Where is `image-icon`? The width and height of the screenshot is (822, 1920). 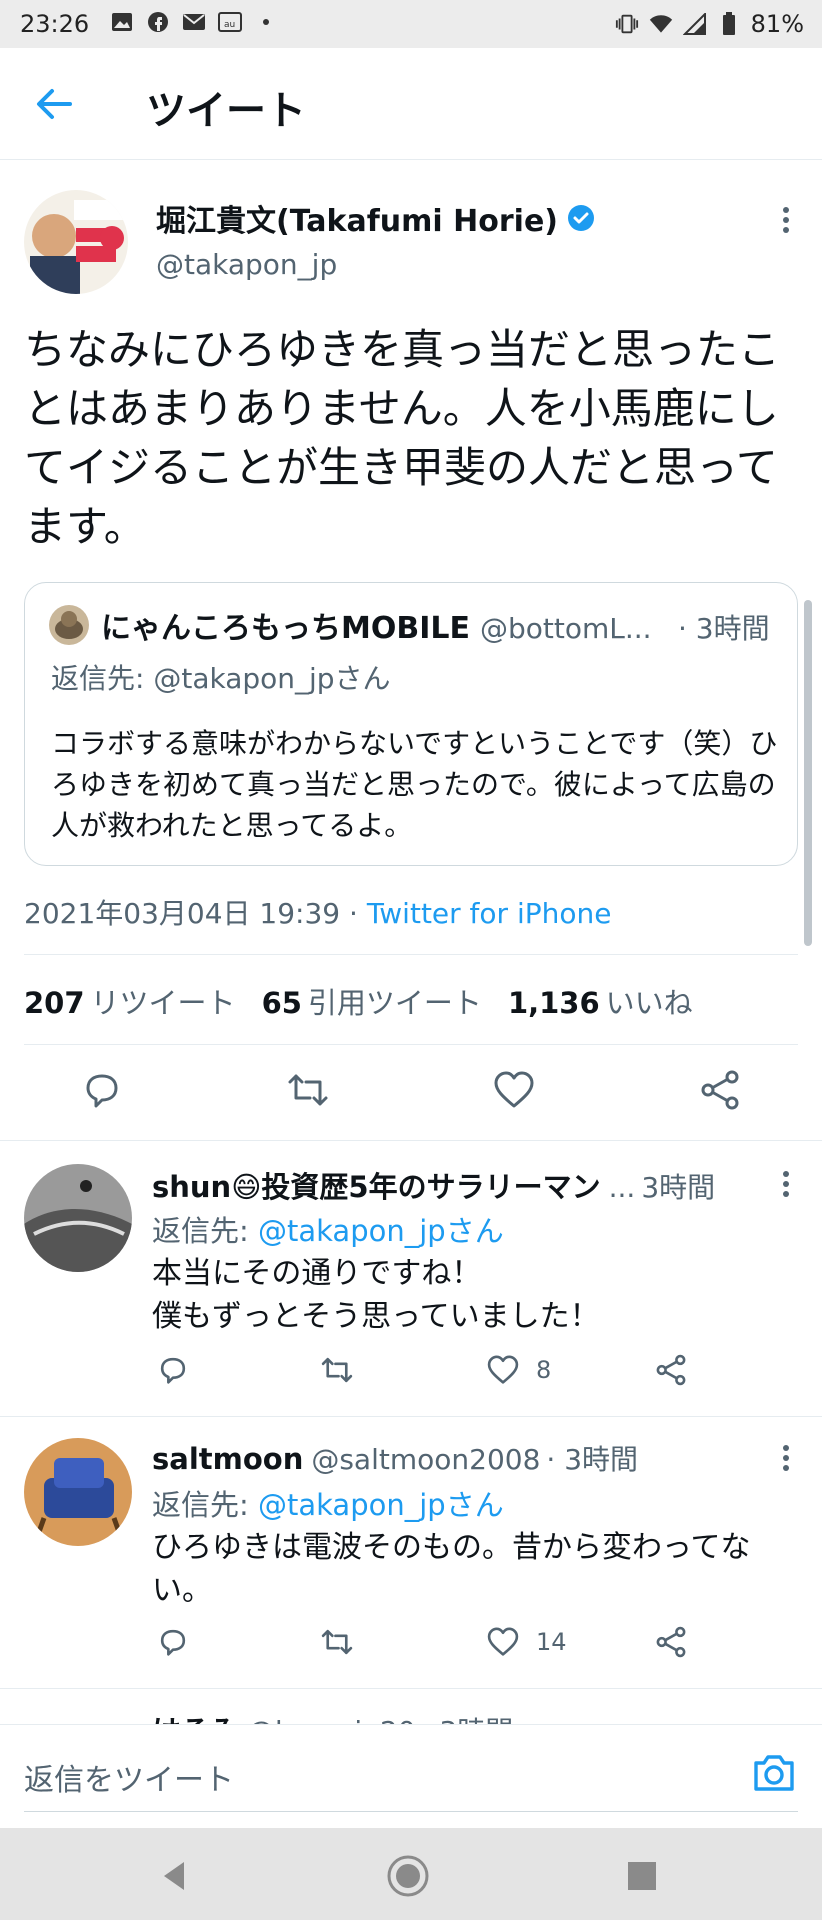 image-icon is located at coordinates (122, 22).